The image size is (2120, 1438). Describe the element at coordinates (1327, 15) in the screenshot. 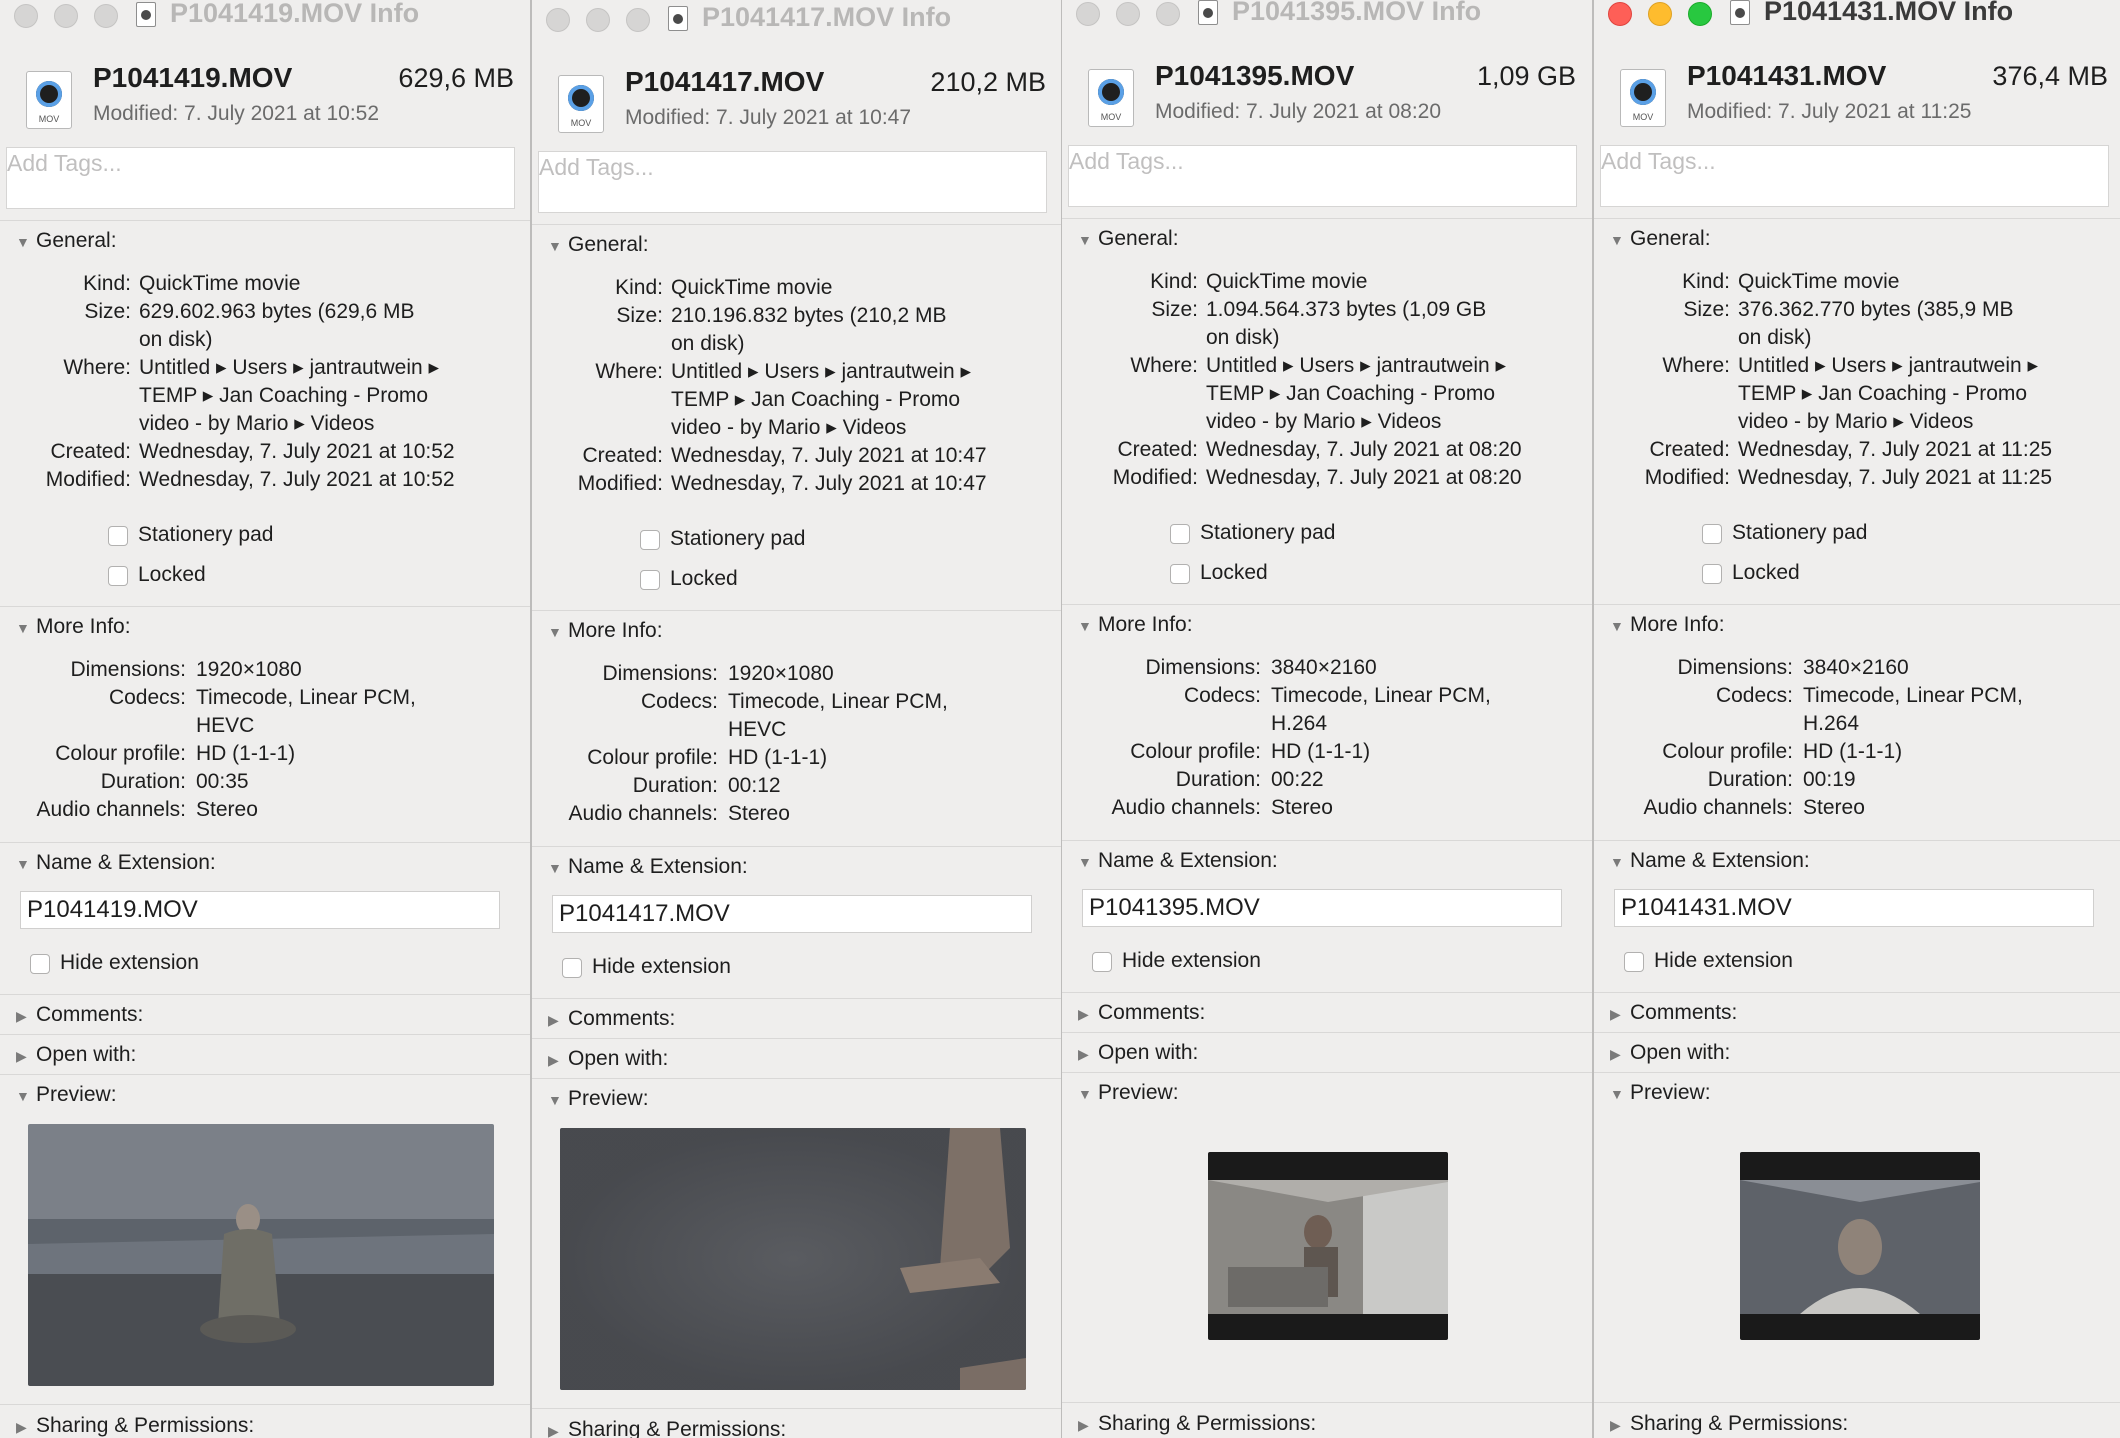

I see `title-bar: P1041395.MOV Info` at that location.